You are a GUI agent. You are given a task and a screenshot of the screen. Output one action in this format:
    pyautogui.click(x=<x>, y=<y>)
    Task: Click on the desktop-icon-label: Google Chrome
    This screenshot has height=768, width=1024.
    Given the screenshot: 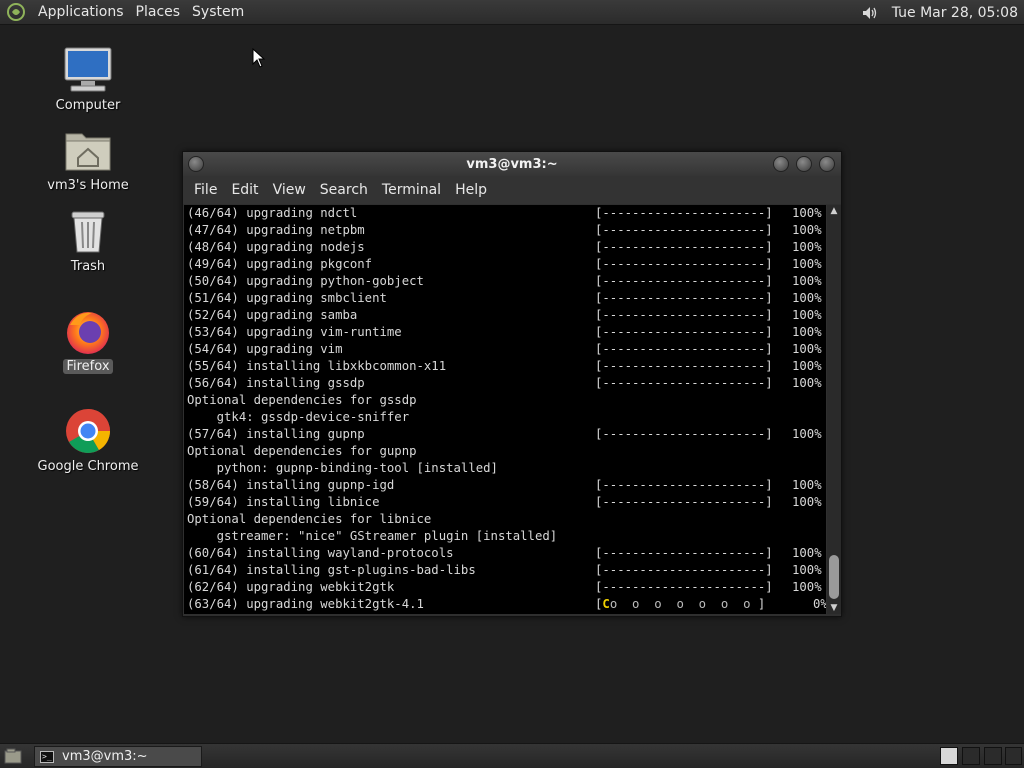 What is the action you would take?
    pyautogui.click(x=88, y=466)
    